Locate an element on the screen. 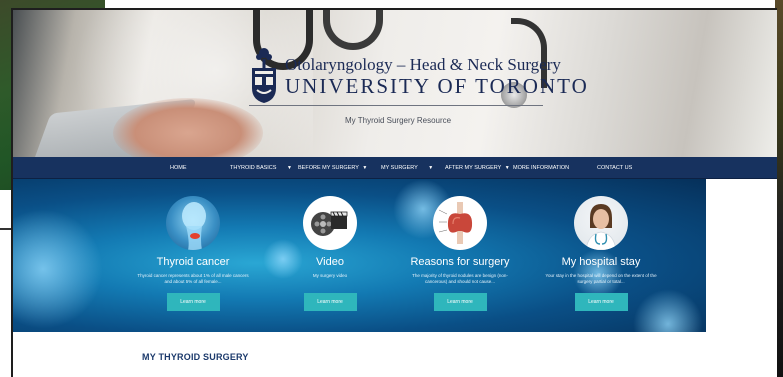 Image resolution: width=783 pixels, height=377 pixels. nav-item-my-surgery: MY SURGERY ▼ is located at coordinates (407, 168).